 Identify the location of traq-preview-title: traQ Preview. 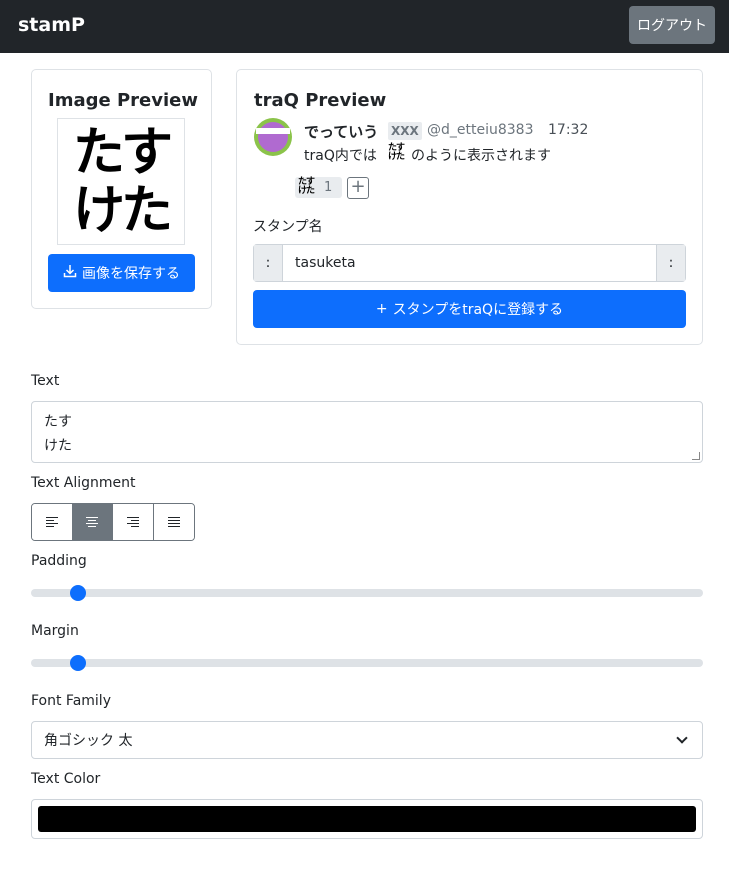
(320, 100).